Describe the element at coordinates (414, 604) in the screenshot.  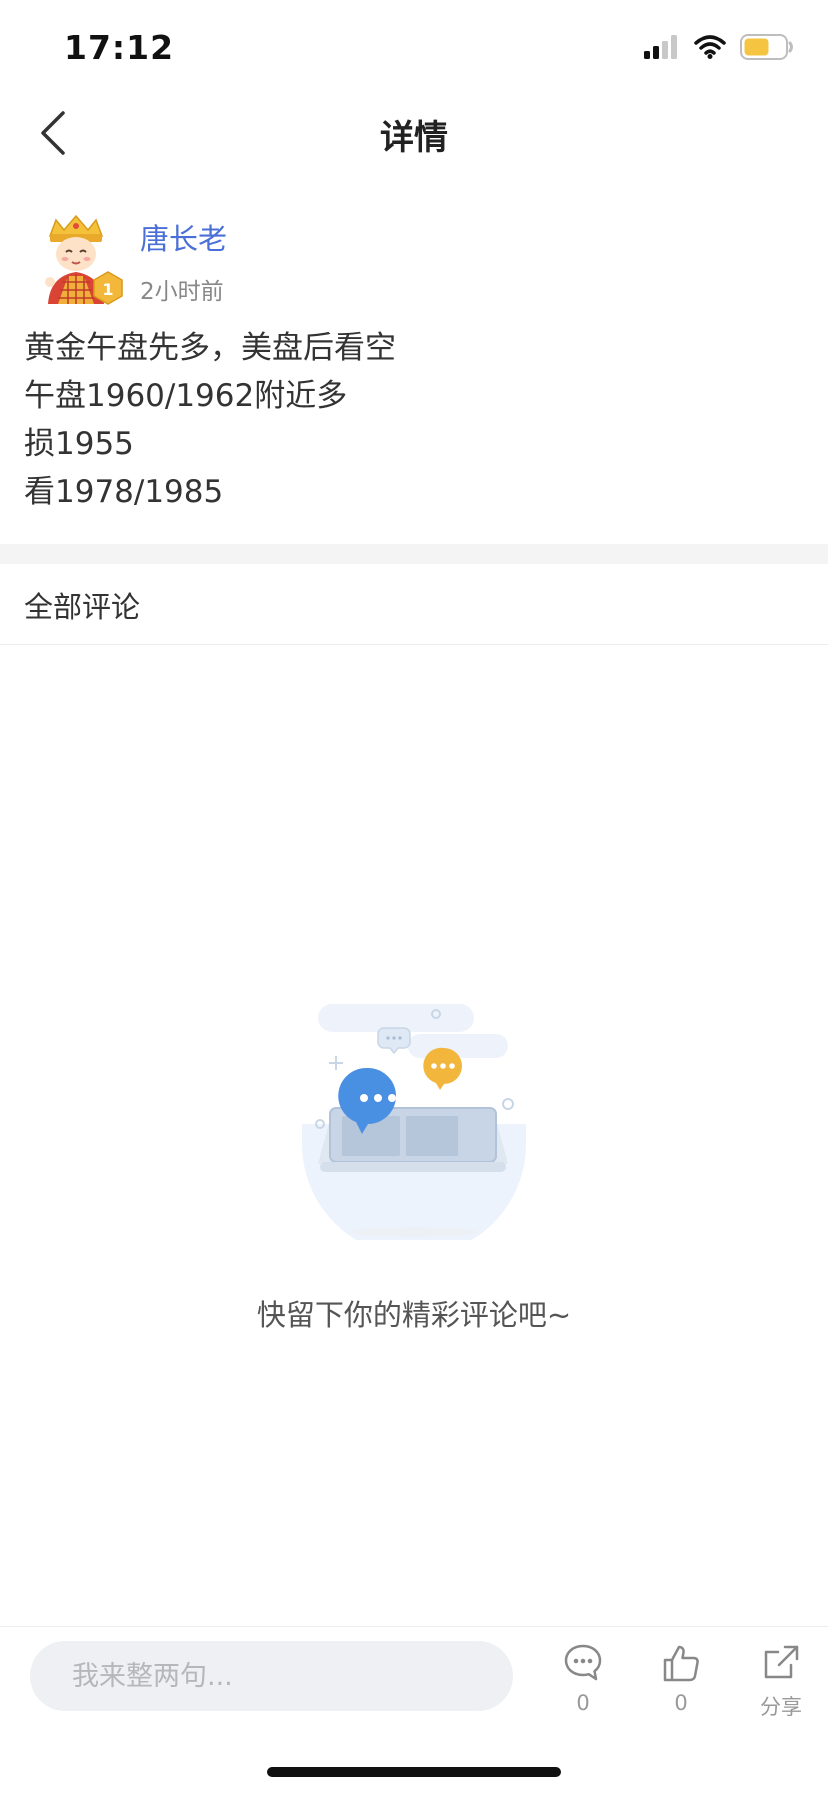
I see `comments-header: 全部评论` at that location.